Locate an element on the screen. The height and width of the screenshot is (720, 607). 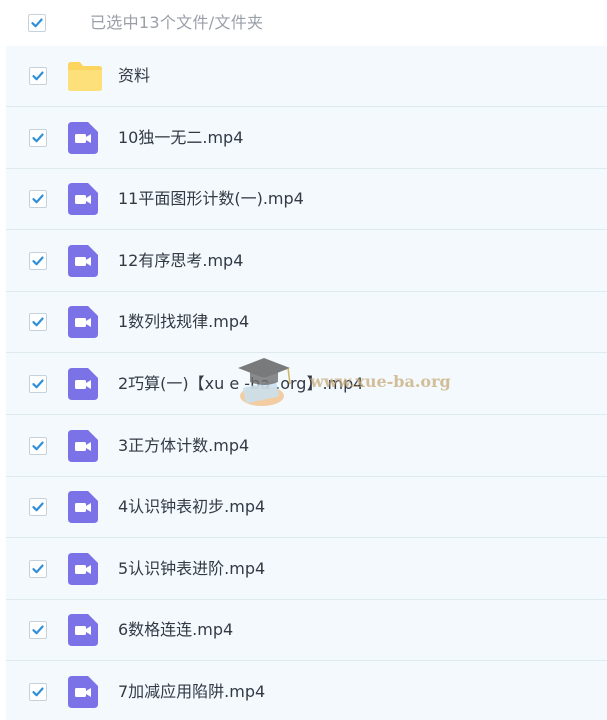
file-name-label: 资料 is located at coordinates (134, 75).